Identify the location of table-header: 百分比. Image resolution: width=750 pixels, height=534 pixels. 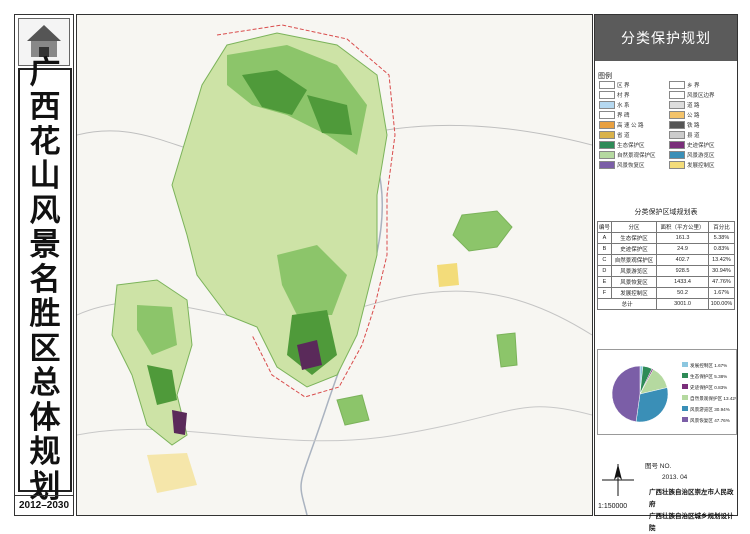
(721, 227).